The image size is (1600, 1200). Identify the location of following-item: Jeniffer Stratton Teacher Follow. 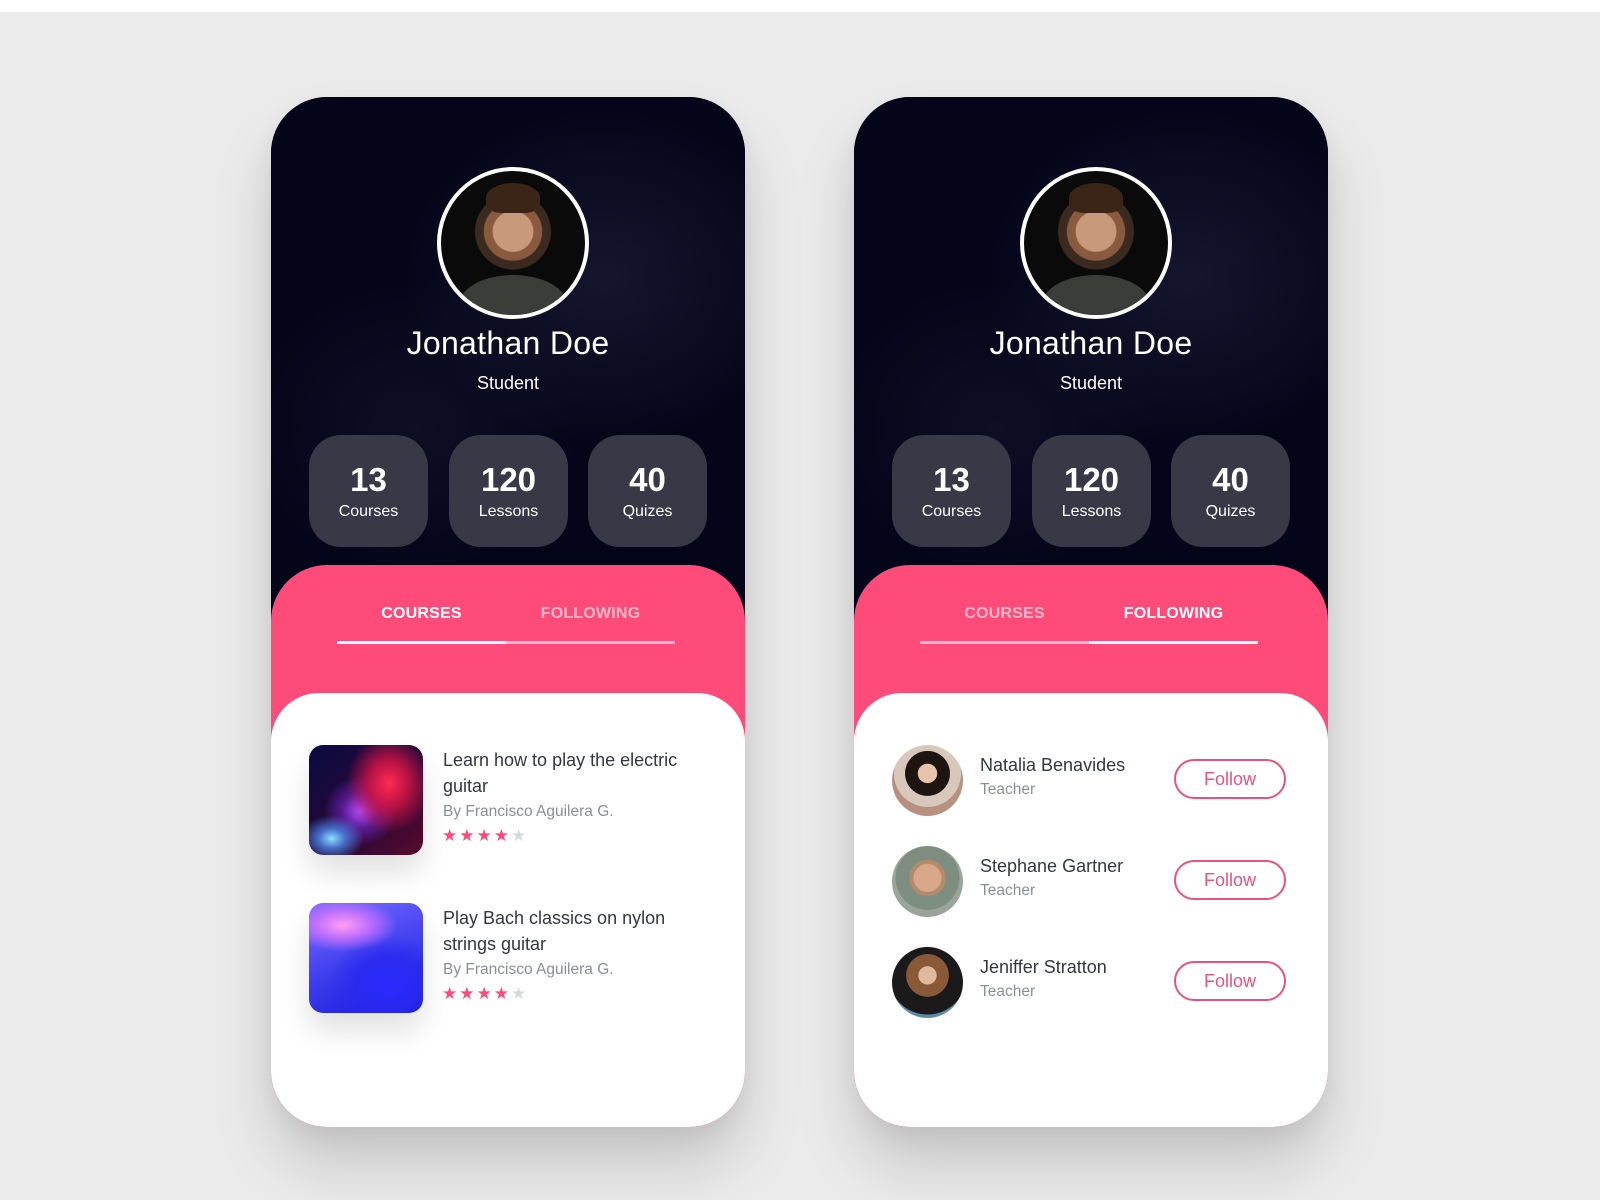
(1092, 983).